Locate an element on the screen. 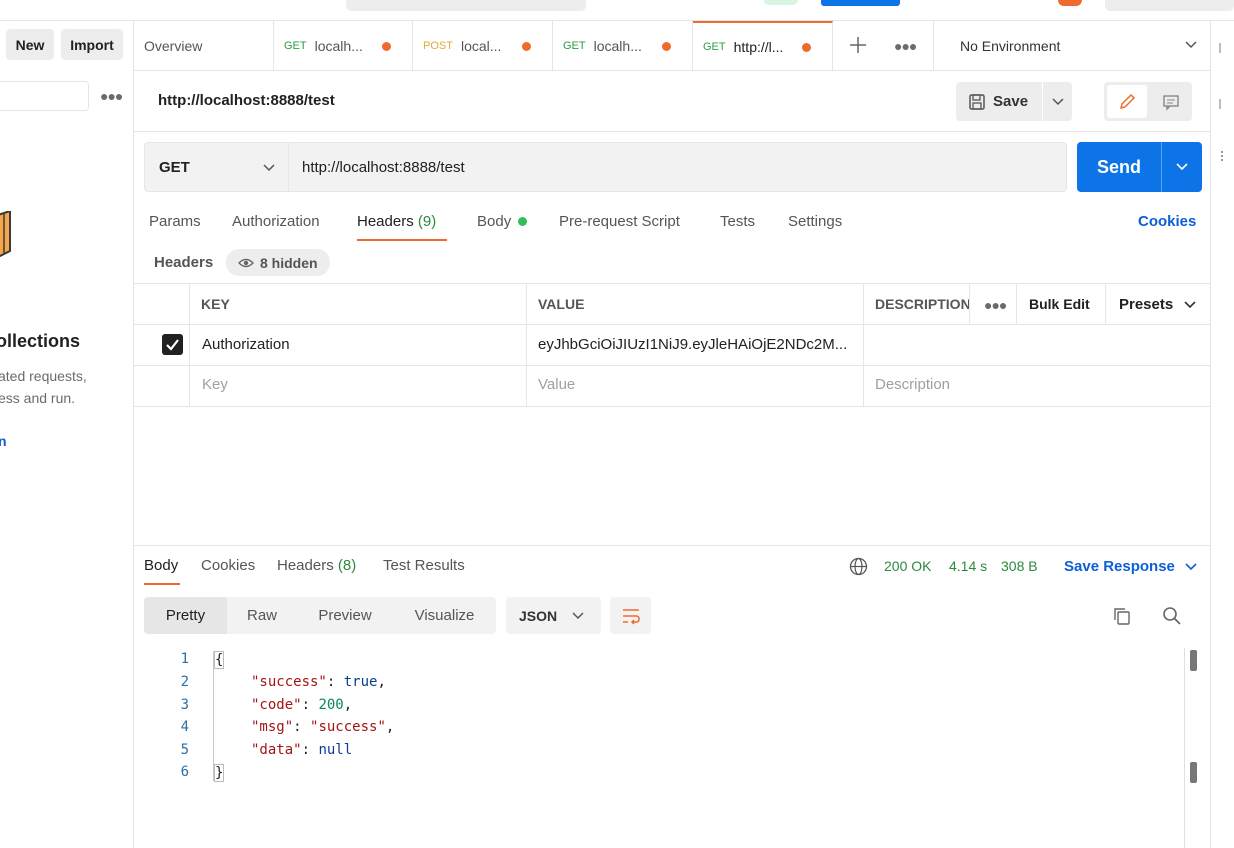 The image size is (1234, 848). comment-icon is located at coordinates (1171, 102).